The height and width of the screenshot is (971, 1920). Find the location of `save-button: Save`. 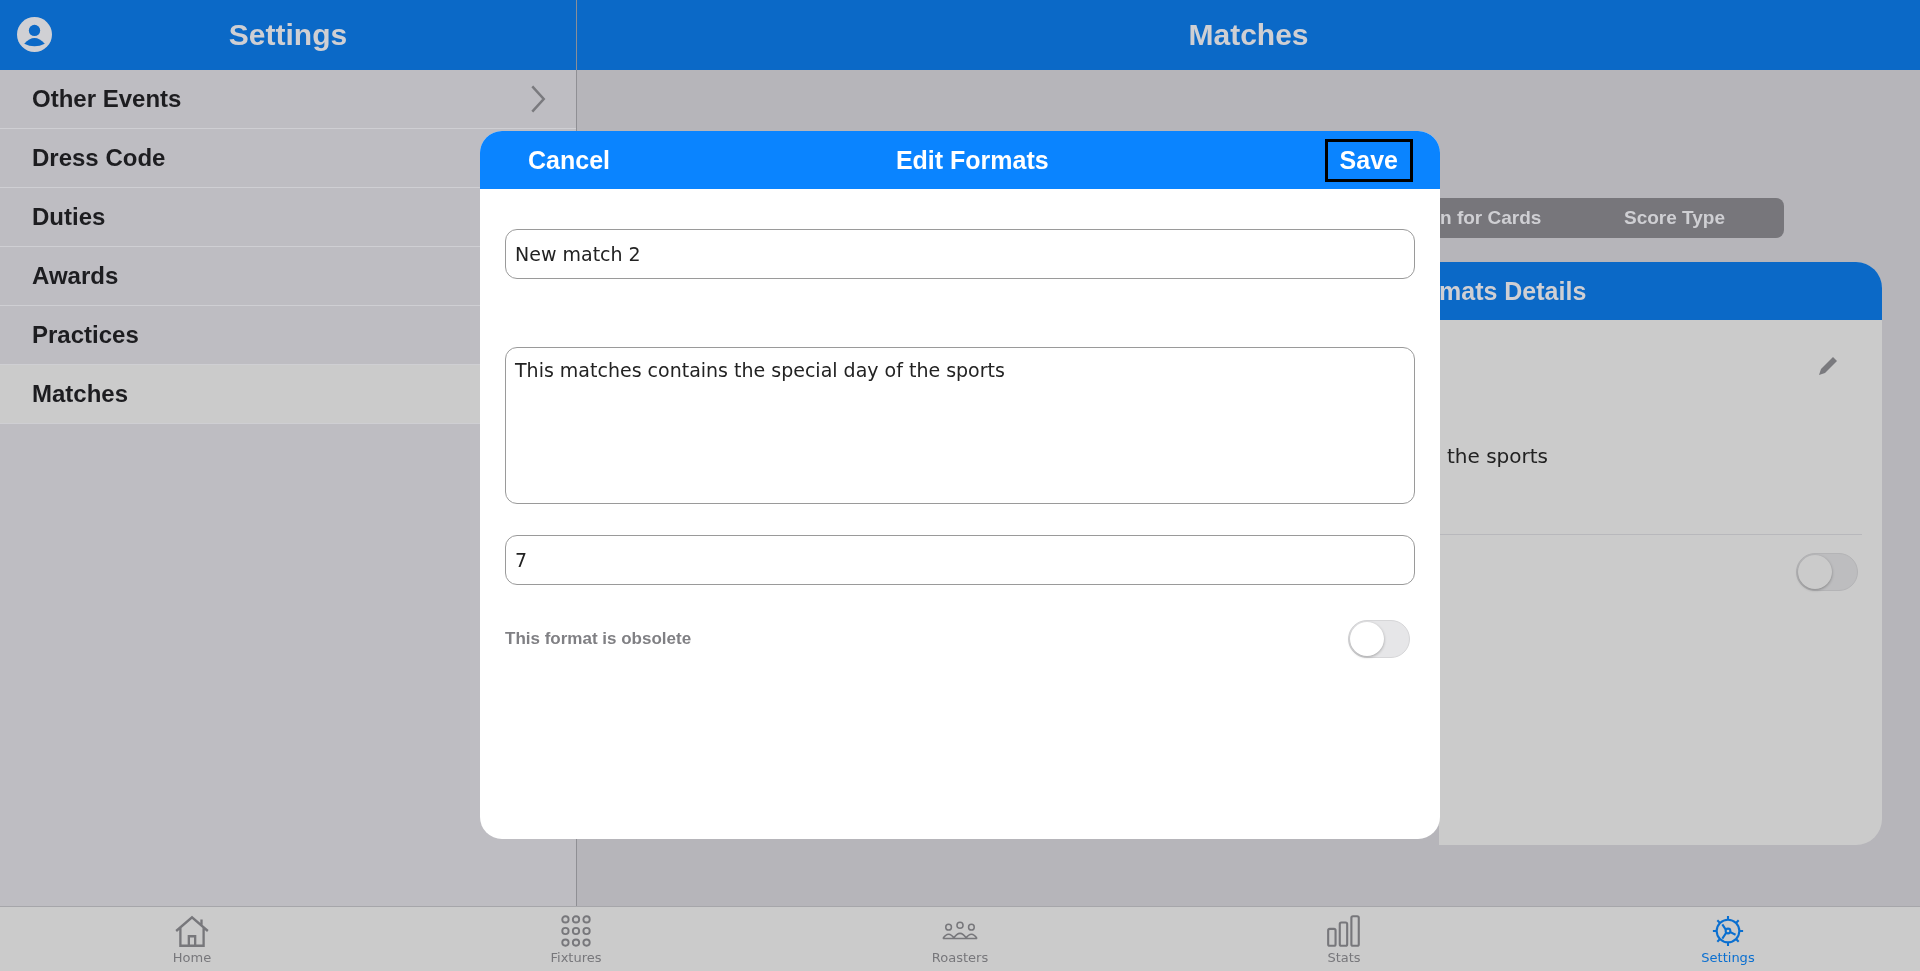

save-button: Save is located at coordinates (1368, 160).